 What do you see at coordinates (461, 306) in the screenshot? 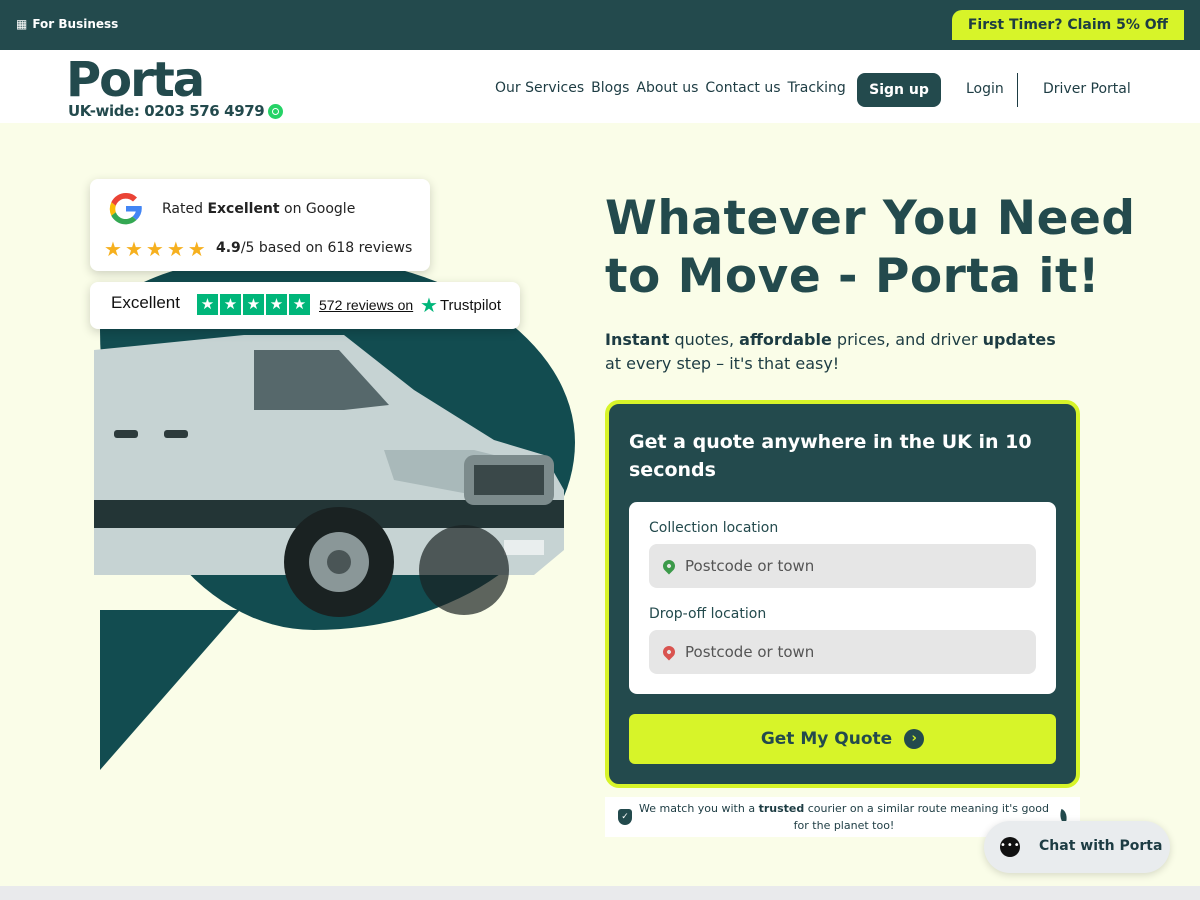
I see `trustpilot-logo: ★ Trustpilot` at bounding box center [461, 306].